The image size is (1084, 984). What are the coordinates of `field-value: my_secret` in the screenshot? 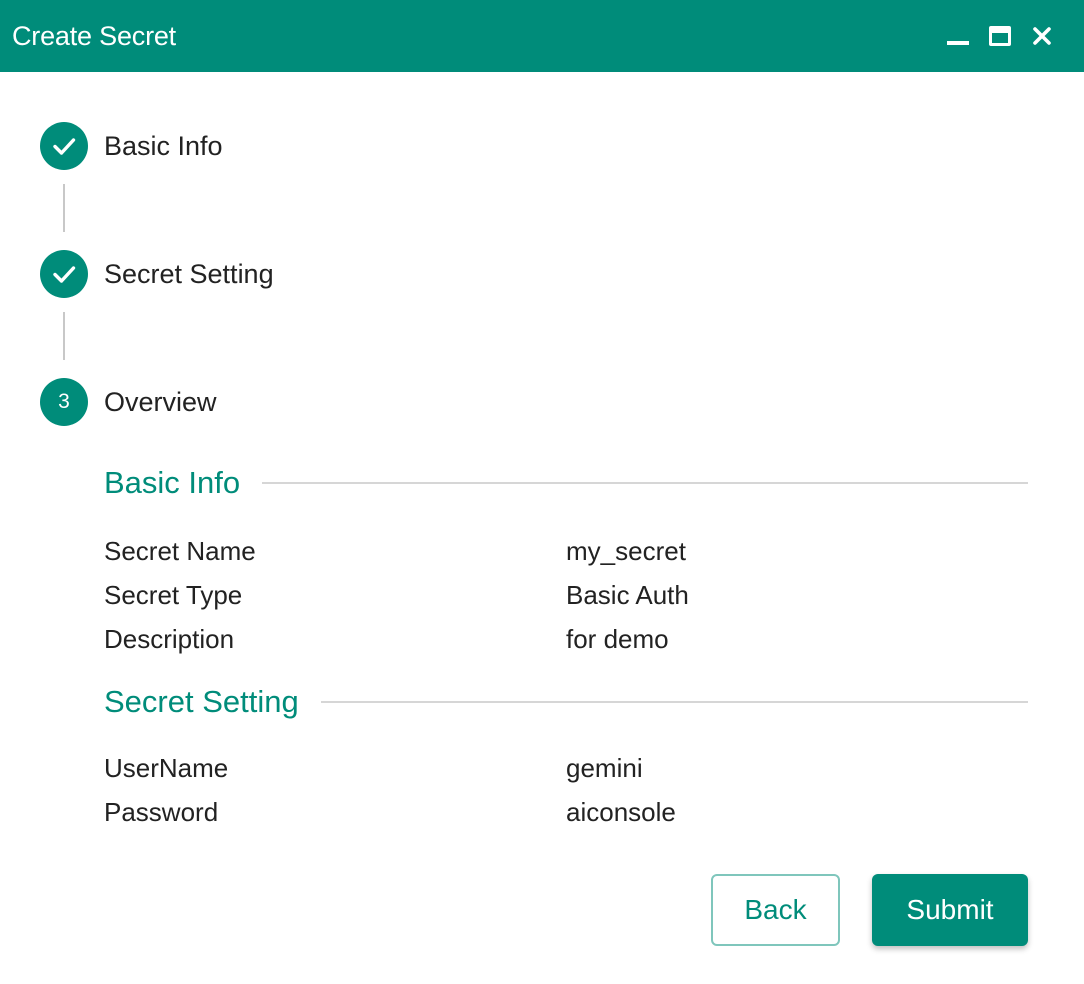 It's located at (626, 550).